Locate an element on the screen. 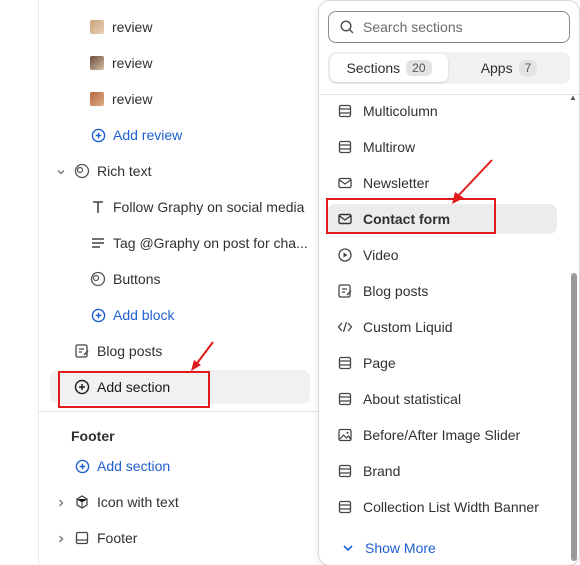 The image size is (580, 565). add-review-label: Add review is located at coordinates (148, 135).